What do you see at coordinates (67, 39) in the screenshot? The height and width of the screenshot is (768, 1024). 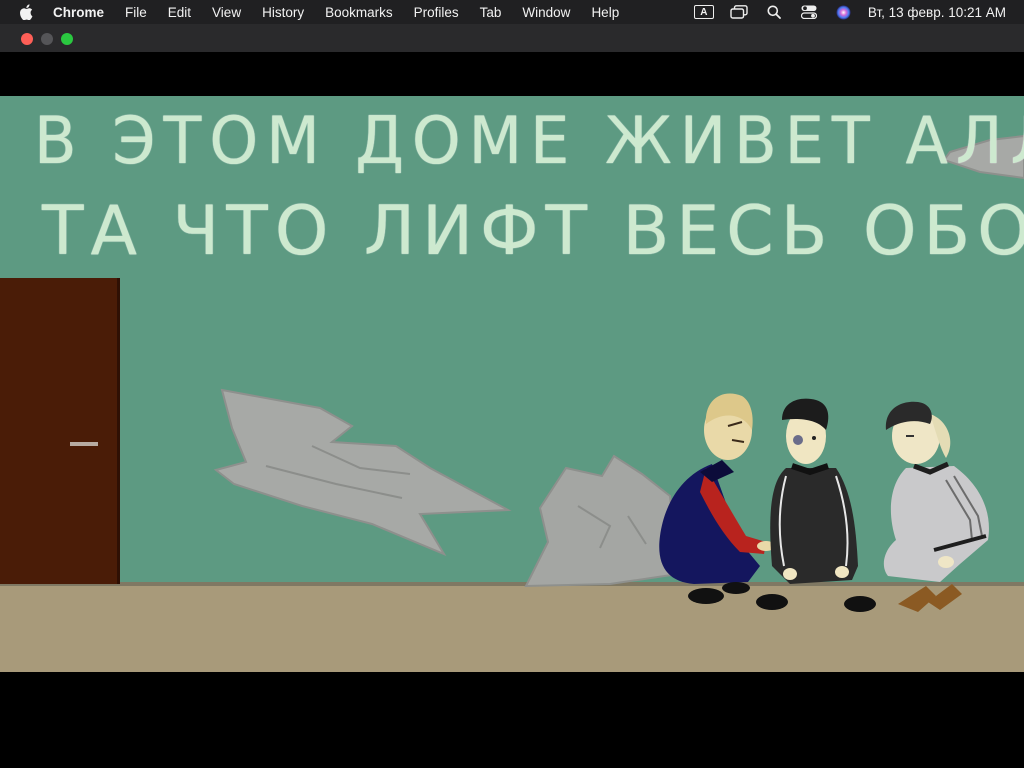 I see `fullscreen-window-button` at bounding box center [67, 39].